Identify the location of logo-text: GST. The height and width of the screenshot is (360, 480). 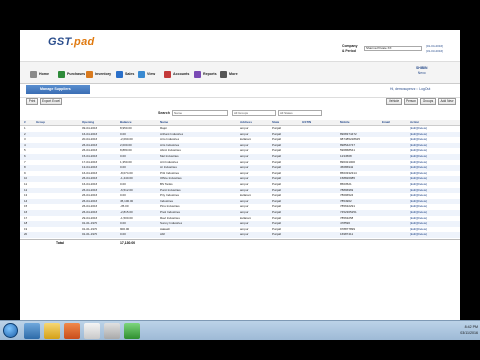
(59, 42).